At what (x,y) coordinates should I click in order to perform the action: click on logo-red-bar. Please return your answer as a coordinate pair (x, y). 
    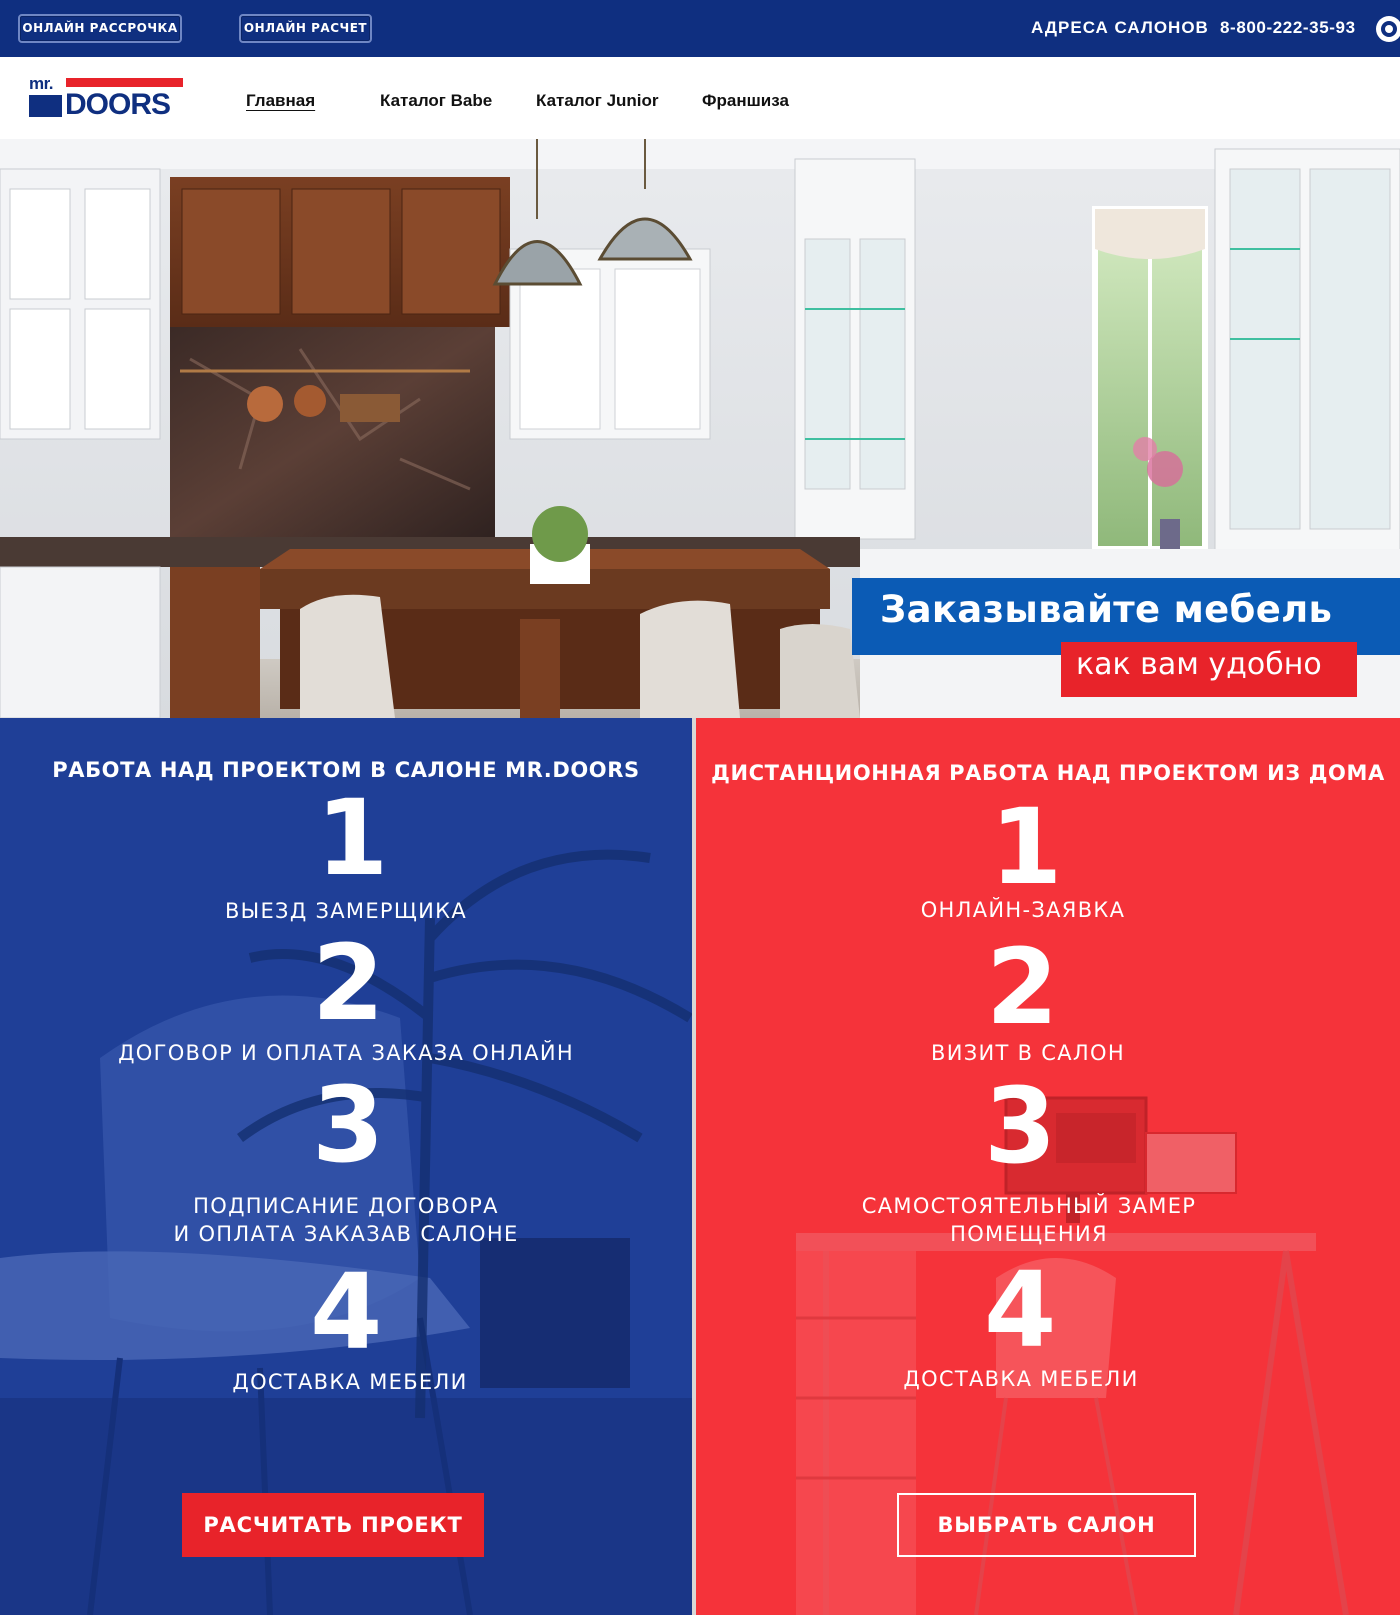
    Looking at the image, I should click on (124, 82).